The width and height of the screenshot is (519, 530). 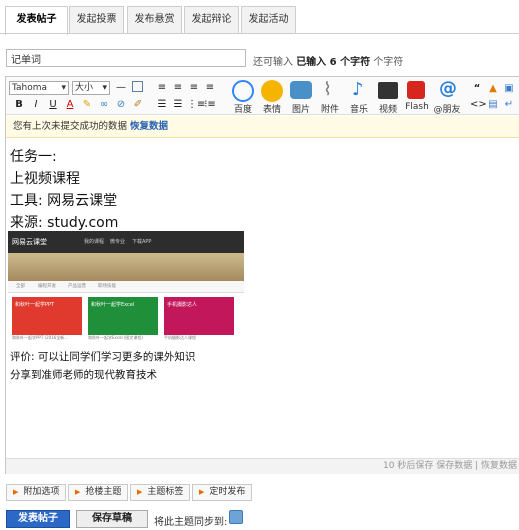 What do you see at coordinates (165, 492) in the screenshot?
I see `option-label: 主题标签` at bounding box center [165, 492].